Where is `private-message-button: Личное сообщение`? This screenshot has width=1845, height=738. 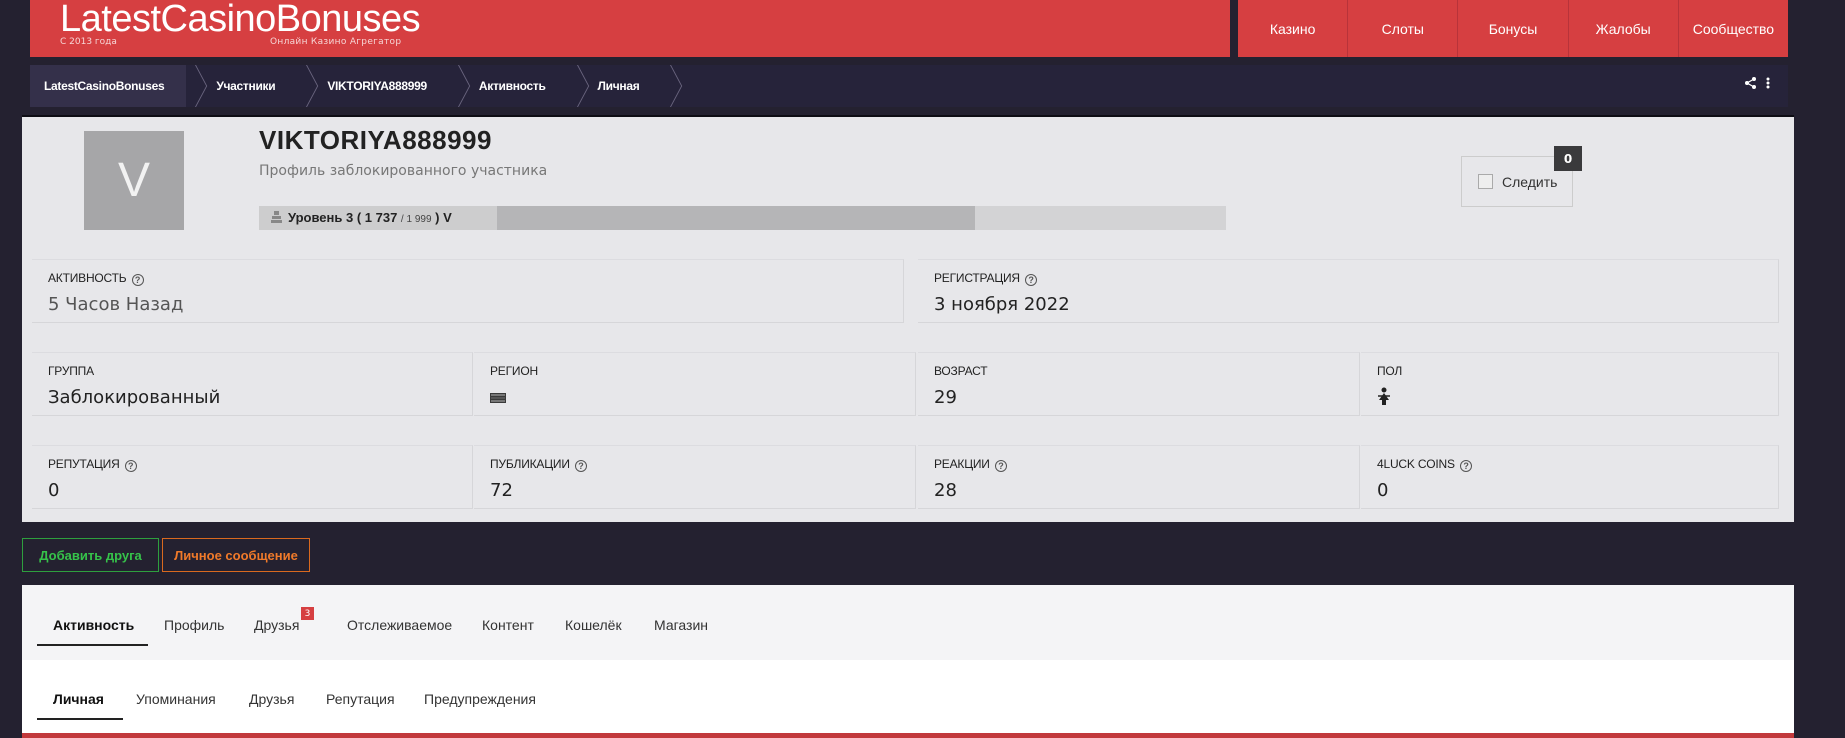
private-message-button: Личное сообщение is located at coordinates (236, 555).